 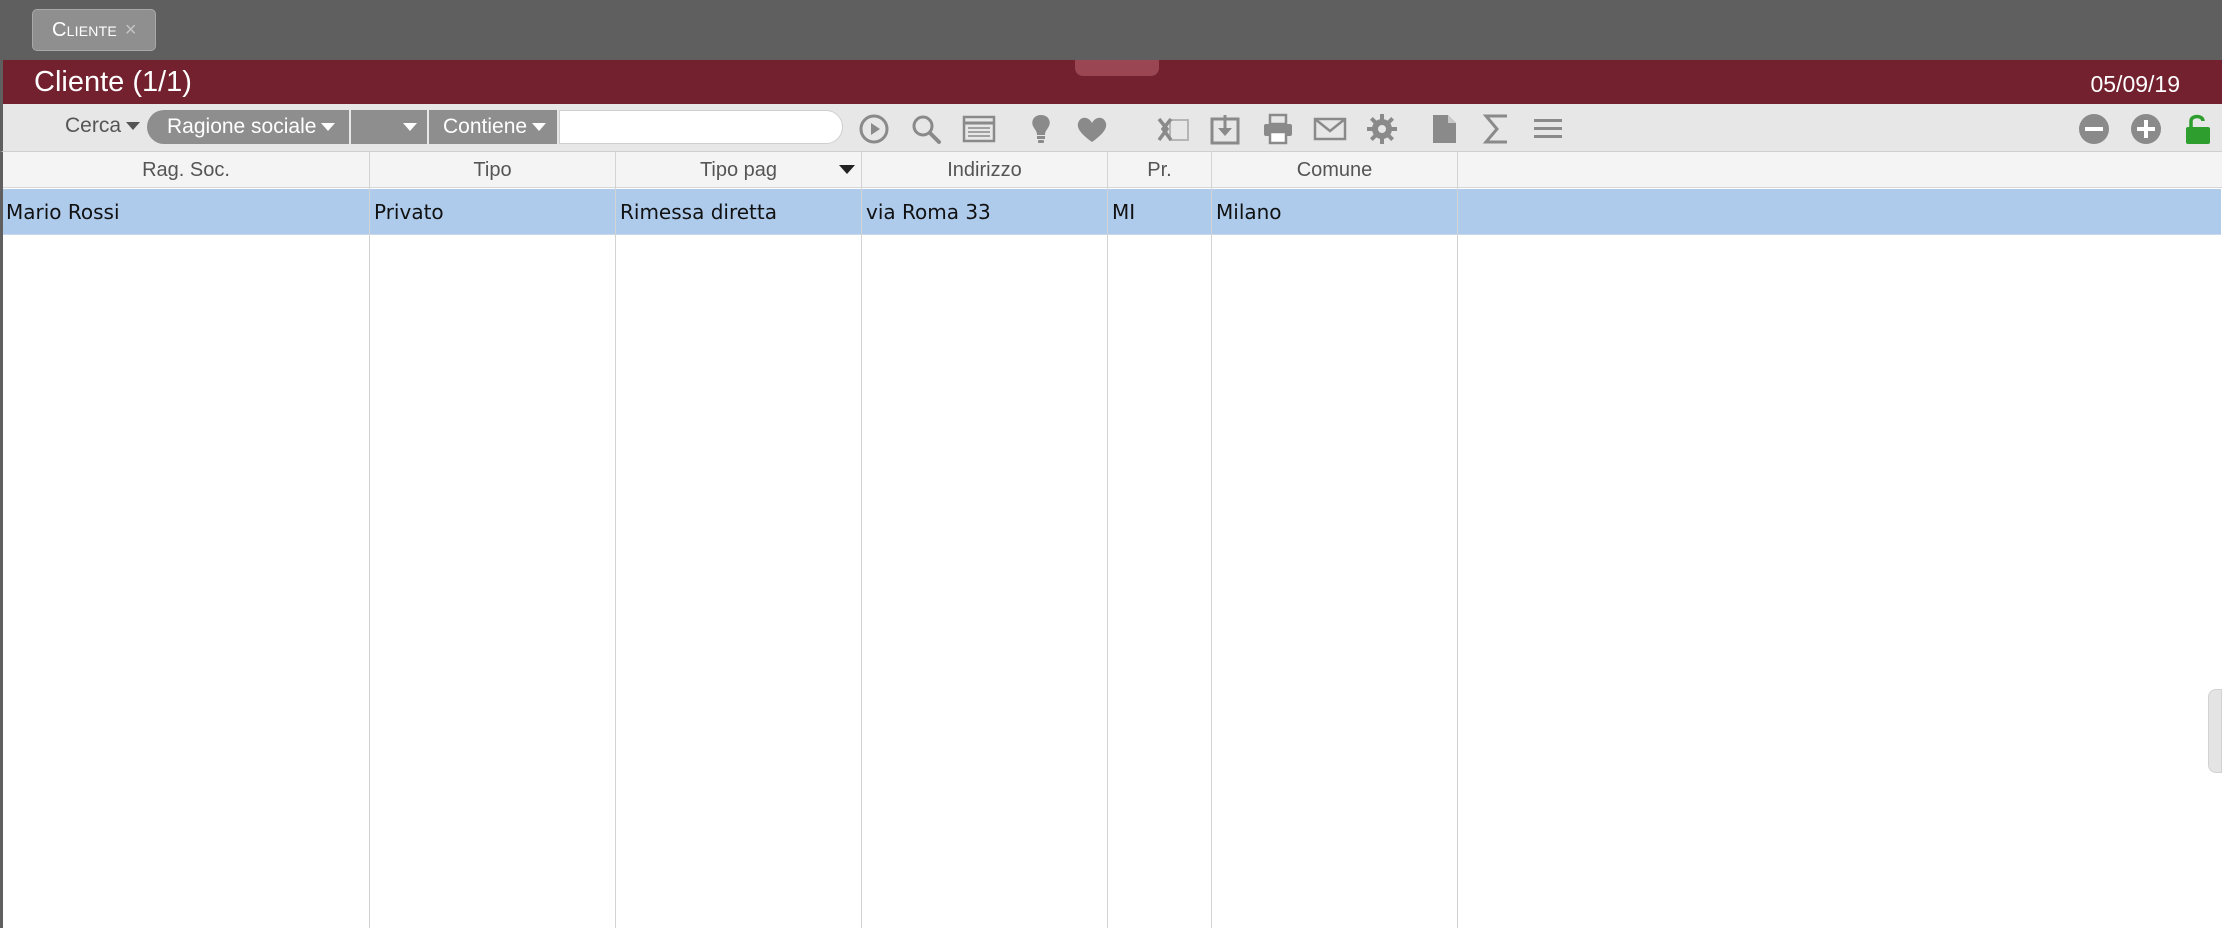 I want to click on tab-bar: Cliente ×, so click(x=1111, y=30).